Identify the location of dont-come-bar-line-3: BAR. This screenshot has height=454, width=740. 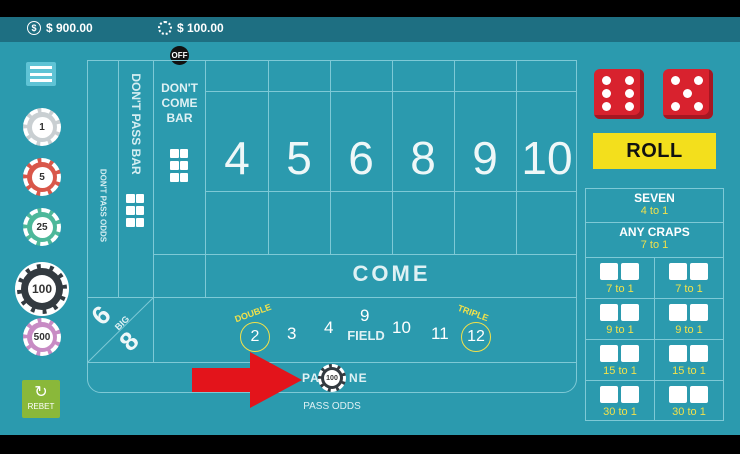
(179, 118).